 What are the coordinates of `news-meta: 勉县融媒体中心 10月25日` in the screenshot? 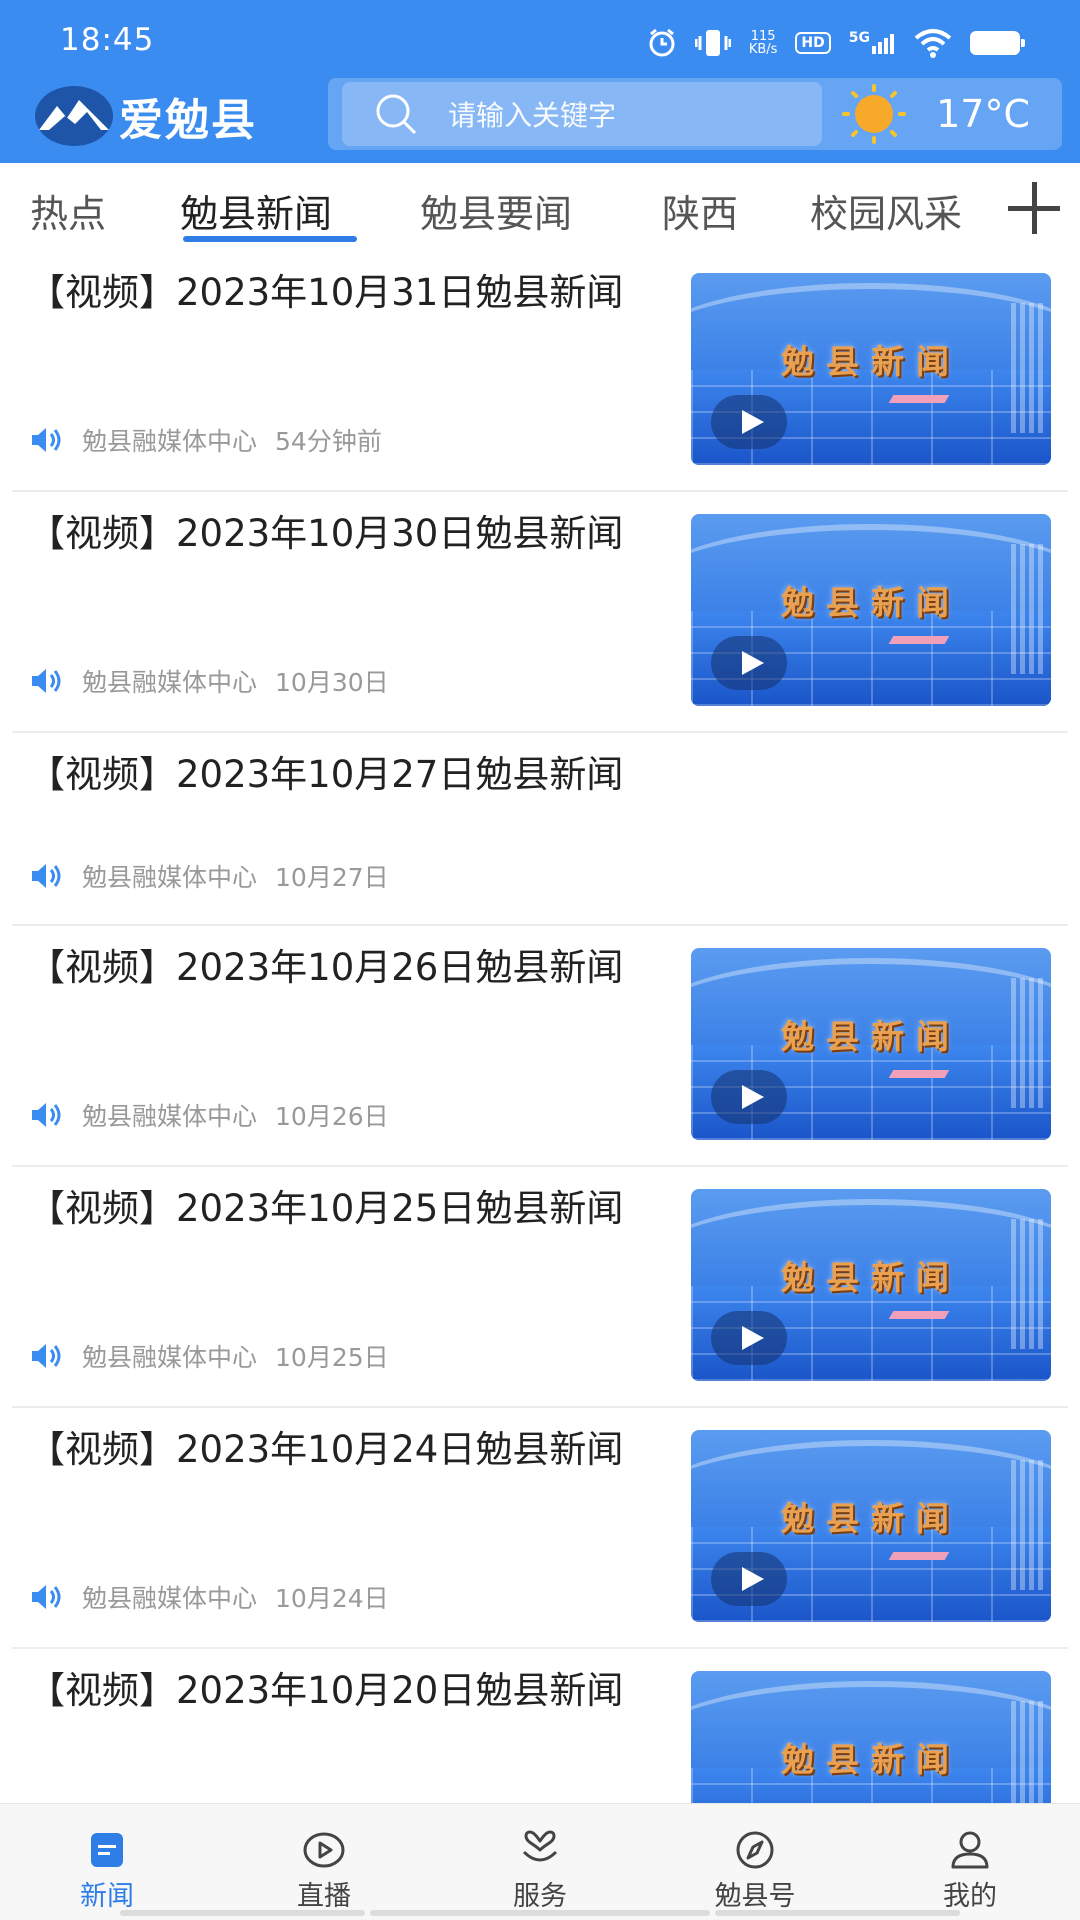 It's located at (209, 1356).